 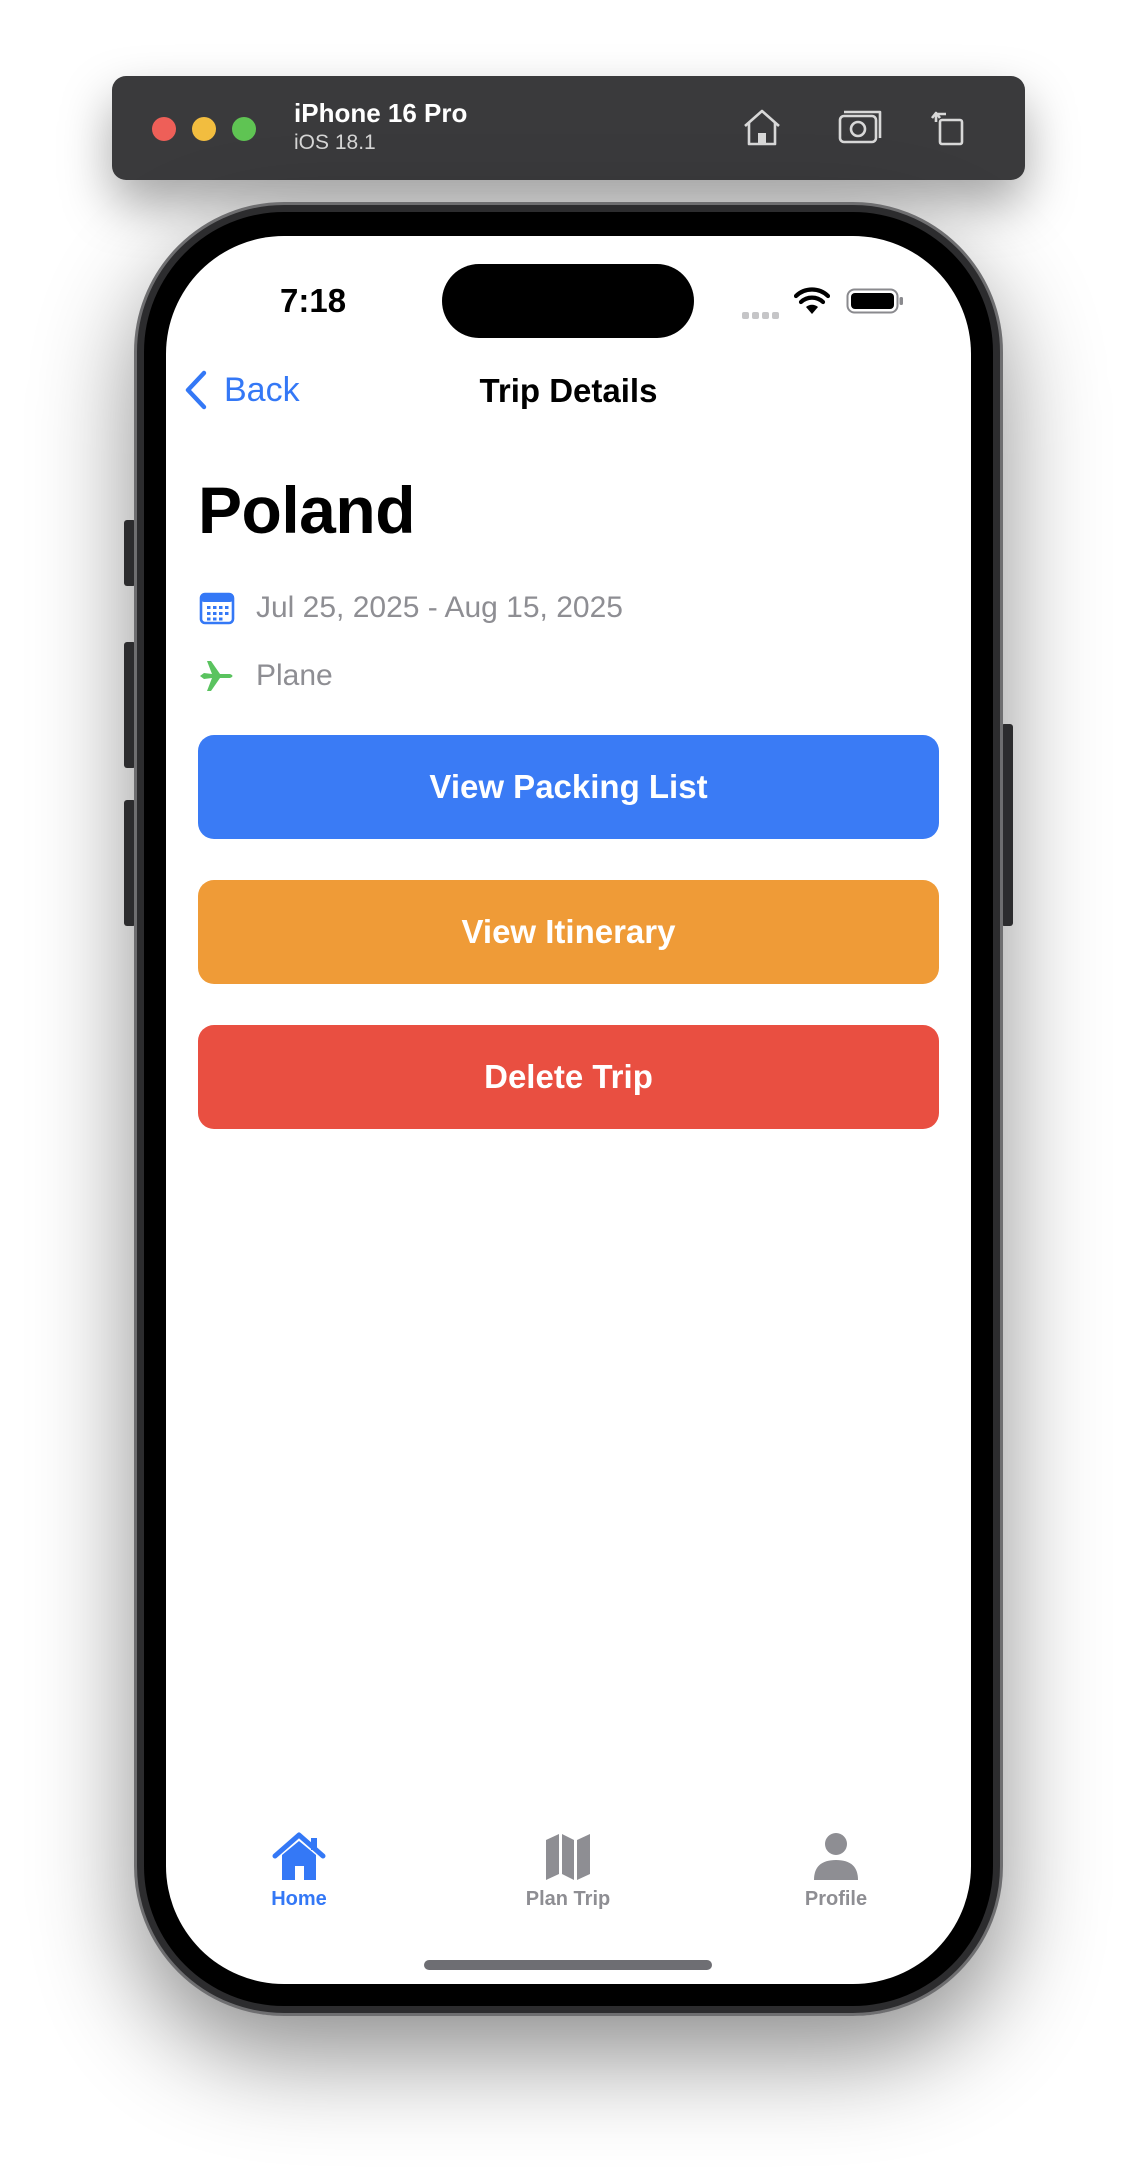 I want to click on view-itinerary-button: View Itinerary, so click(x=568, y=932).